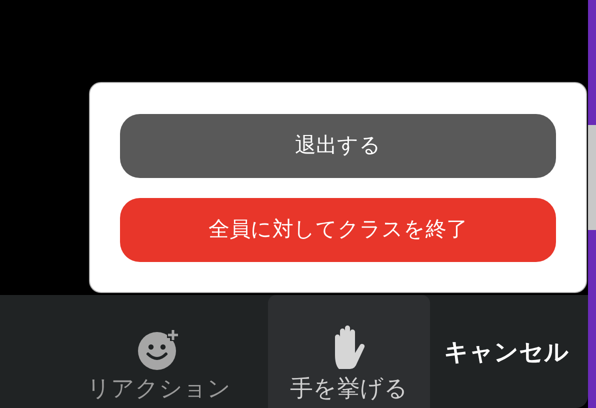  What do you see at coordinates (506, 352) in the screenshot?
I see `cancel-button: キャンセル` at bounding box center [506, 352].